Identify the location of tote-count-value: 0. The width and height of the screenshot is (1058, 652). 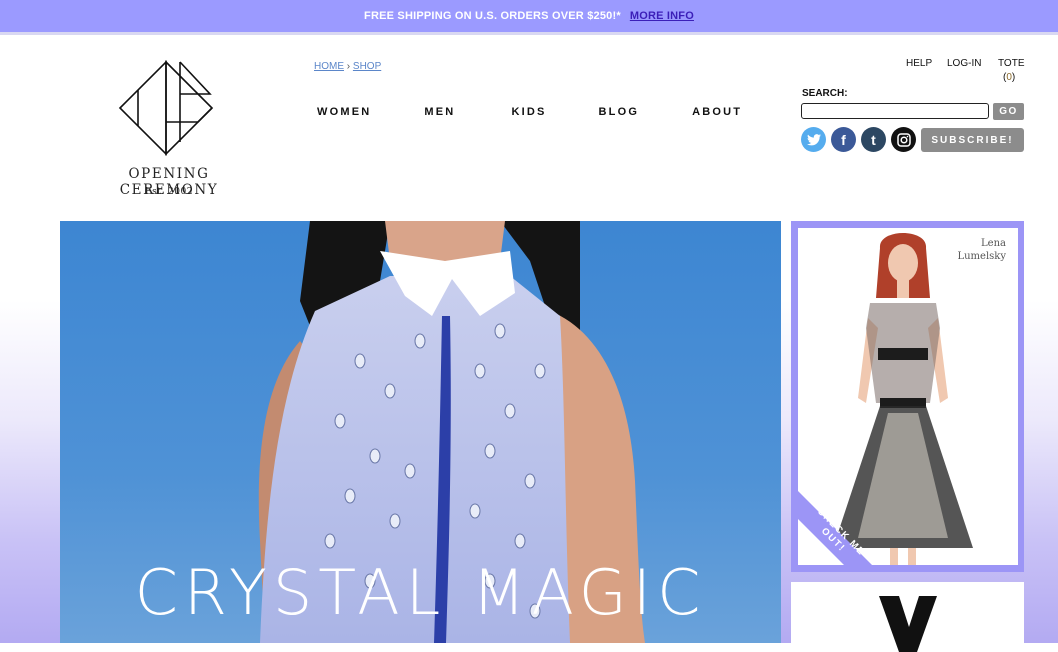
(1009, 77).